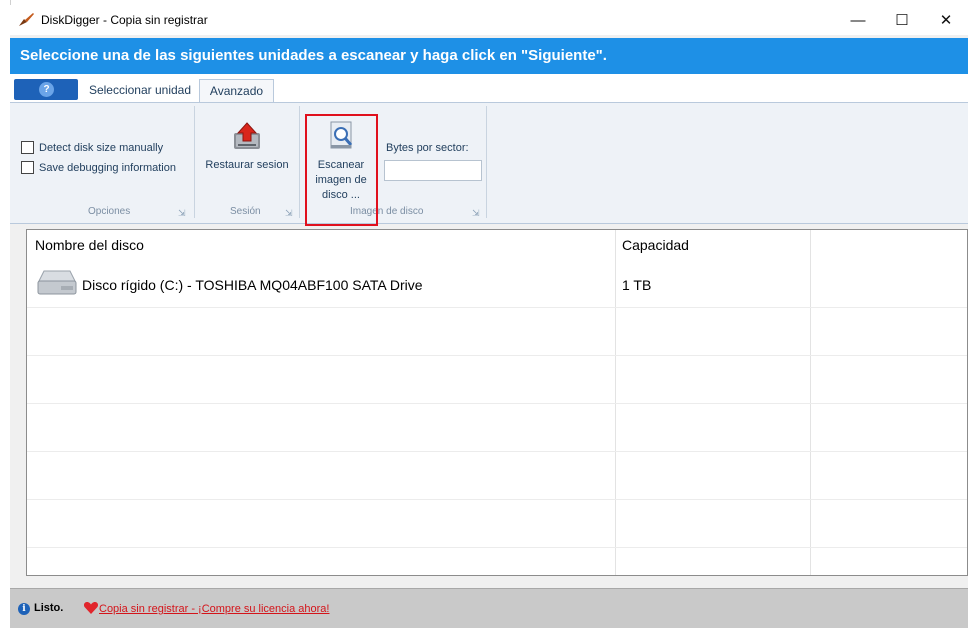 This screenshot has width=968, height=628. I want to click on heart-icon, so click(91, 608).